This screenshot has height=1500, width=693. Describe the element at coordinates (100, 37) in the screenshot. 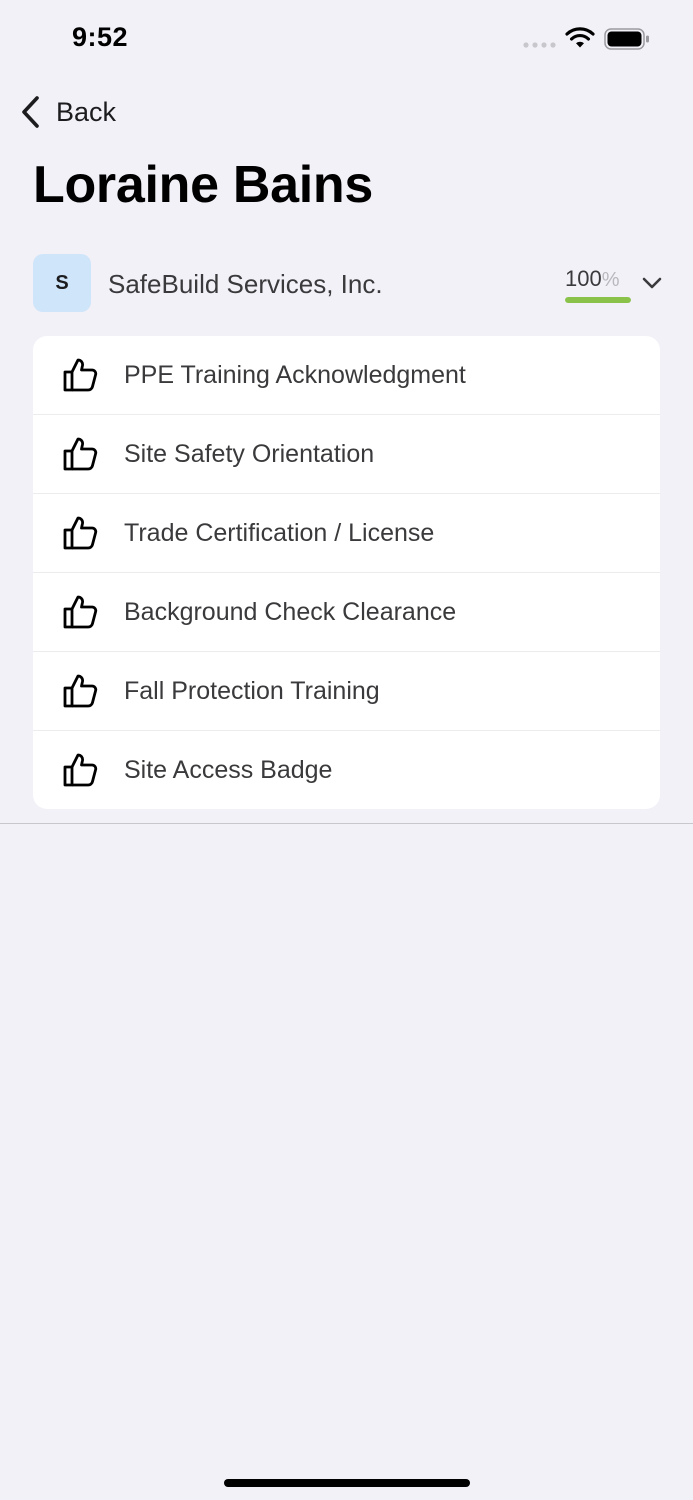

I see `status-time: 9:52` at that location.